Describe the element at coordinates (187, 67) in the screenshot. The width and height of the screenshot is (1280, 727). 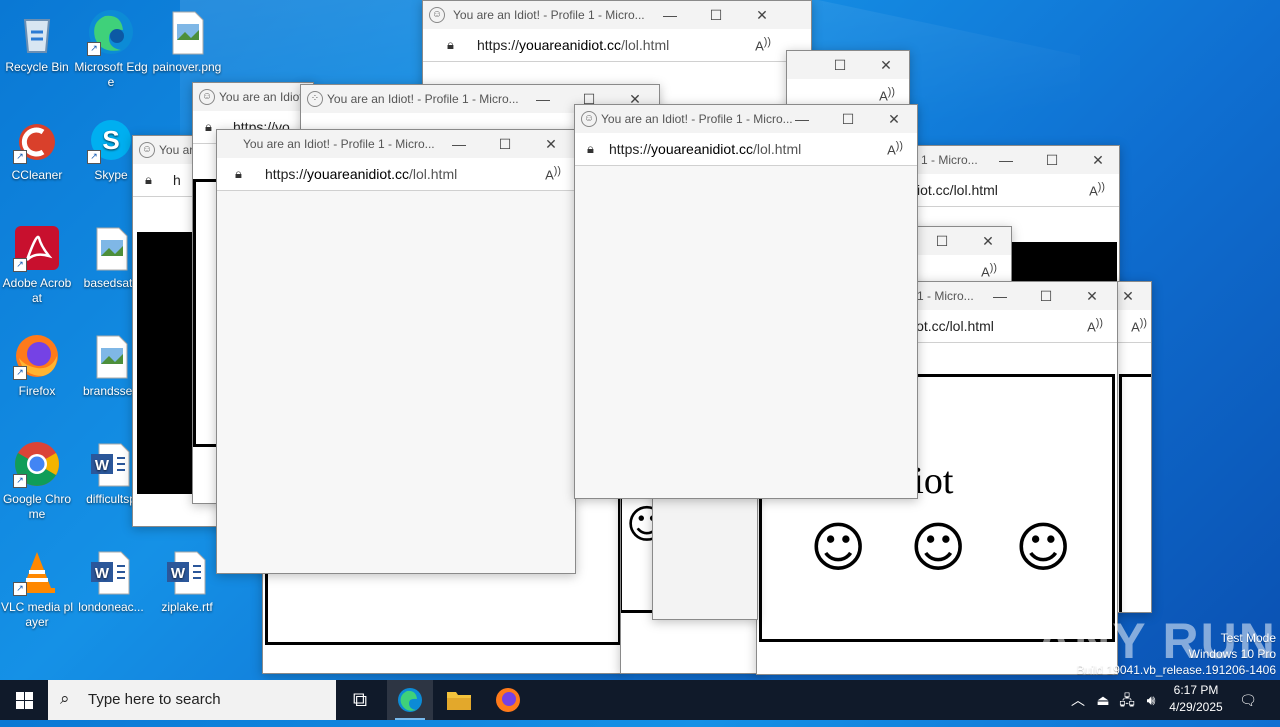
I see `desktop-icon-label: painover.png` at that location.